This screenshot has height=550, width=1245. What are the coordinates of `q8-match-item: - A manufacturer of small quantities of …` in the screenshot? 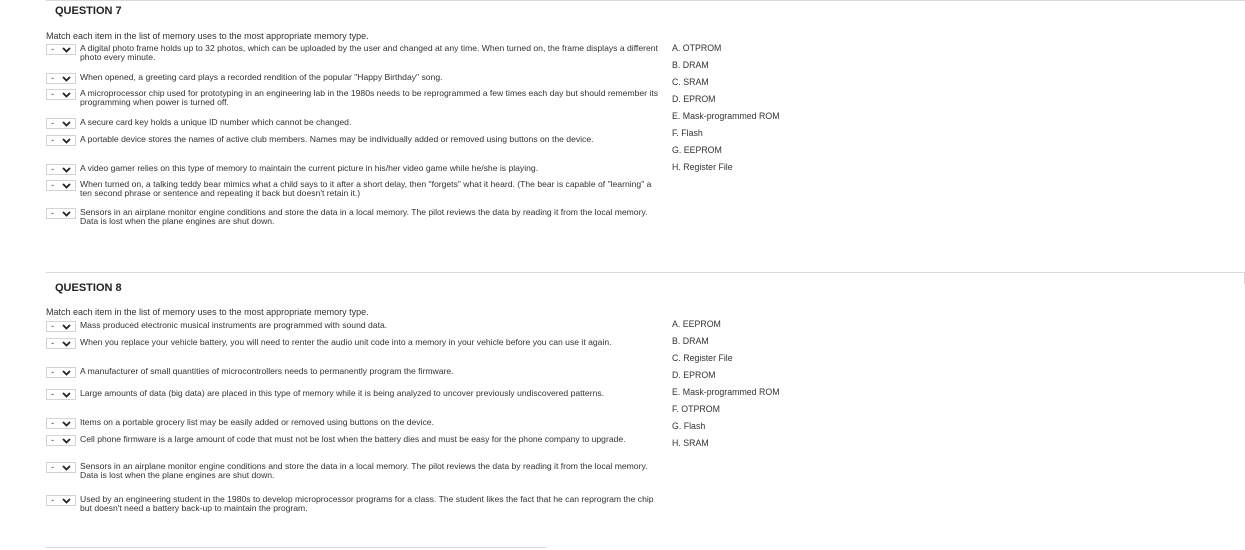 It's located at (356, 372).